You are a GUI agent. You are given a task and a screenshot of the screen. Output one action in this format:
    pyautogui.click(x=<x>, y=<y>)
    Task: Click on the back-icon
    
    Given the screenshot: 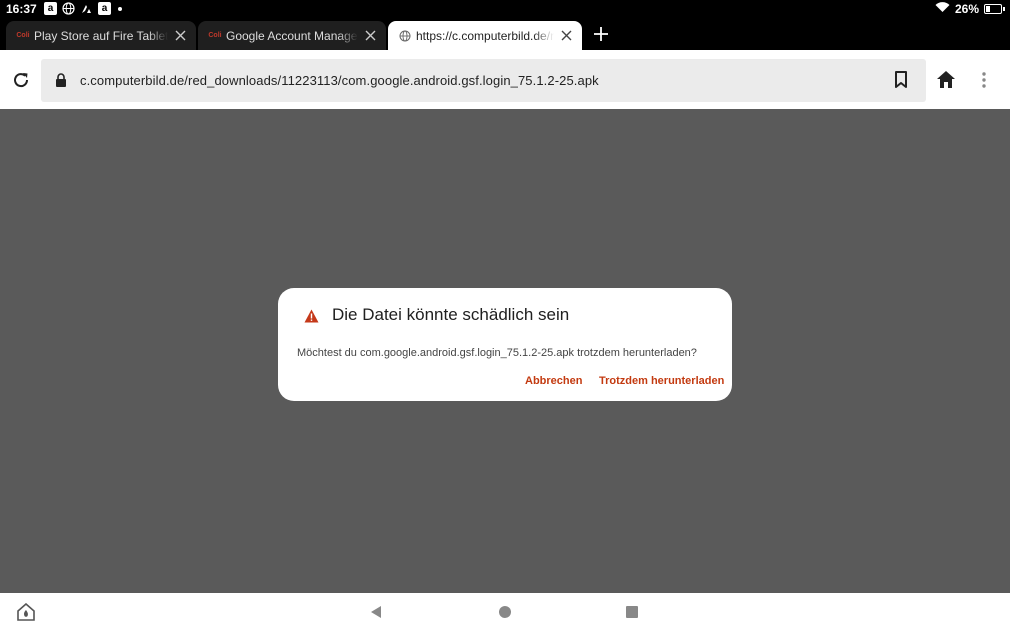 What is the action you would take?
    pyautogui.click(x=376, y=612)
    